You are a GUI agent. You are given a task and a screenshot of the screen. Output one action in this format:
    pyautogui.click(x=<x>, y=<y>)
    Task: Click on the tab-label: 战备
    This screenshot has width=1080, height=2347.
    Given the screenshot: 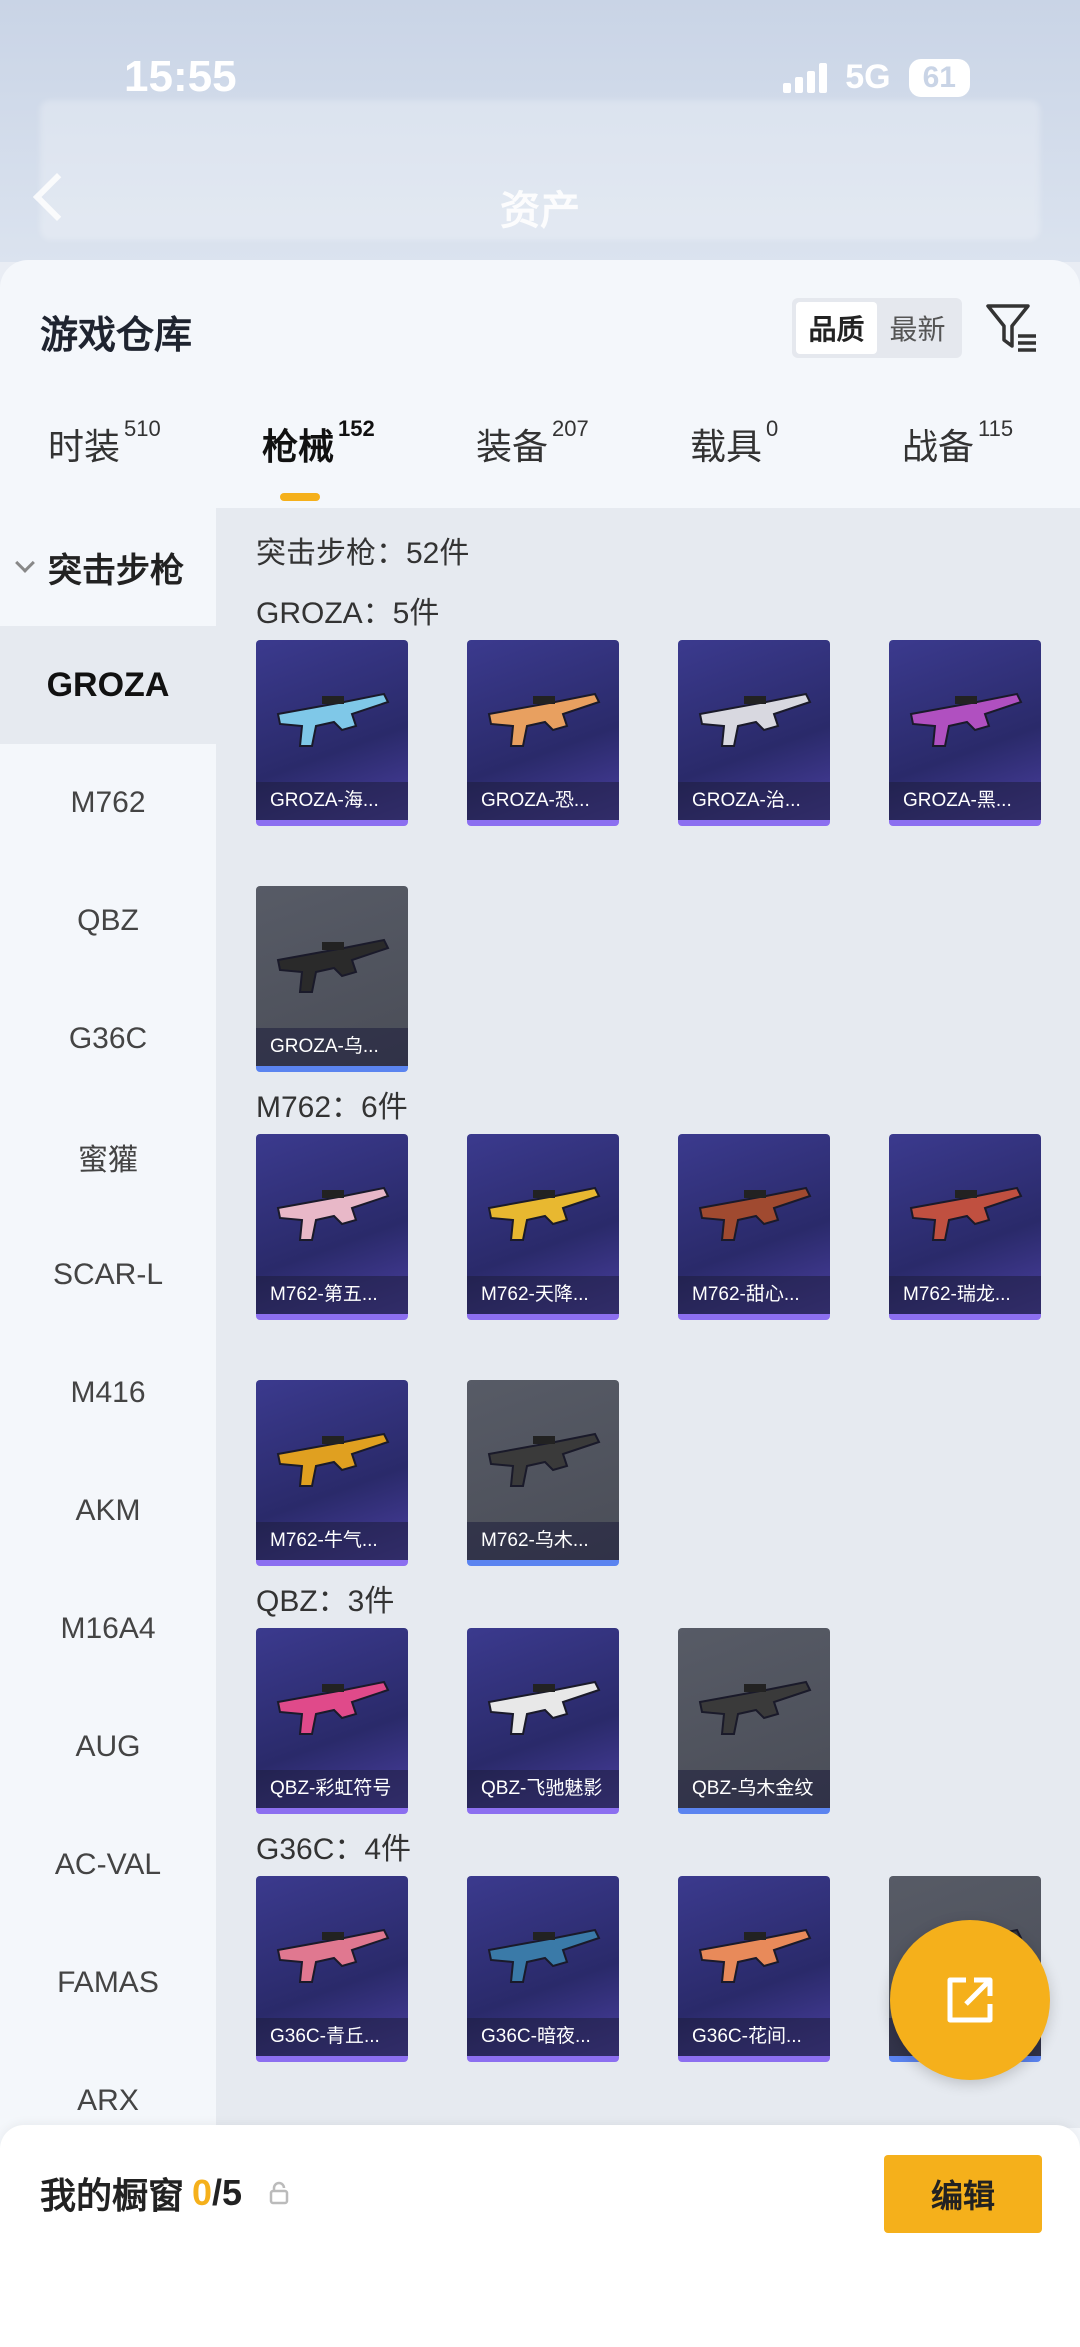 What is the action you would take?
    pyautogui.click(x=938, y=446)
    